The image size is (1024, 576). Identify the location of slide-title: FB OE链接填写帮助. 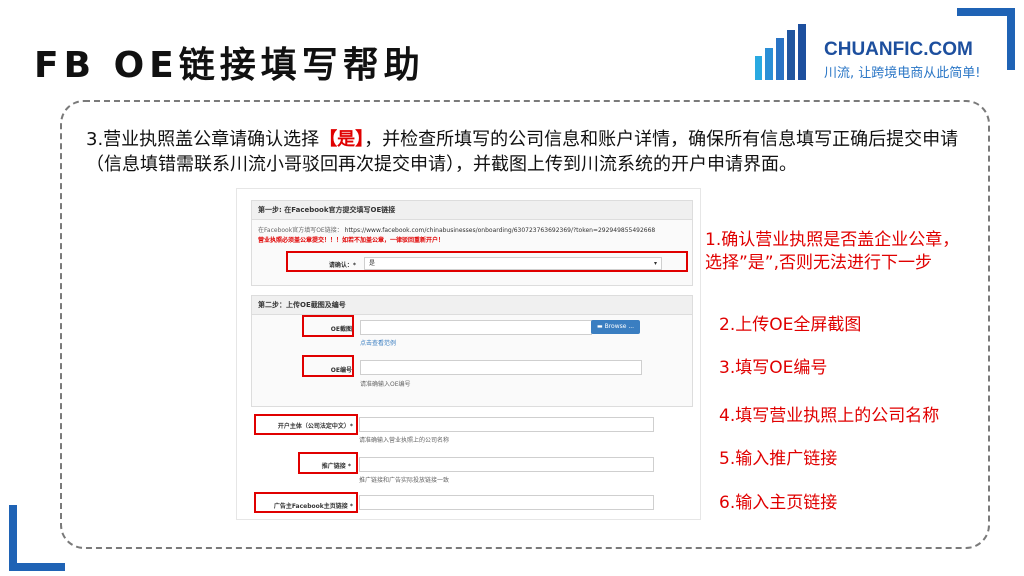
(229, 65).